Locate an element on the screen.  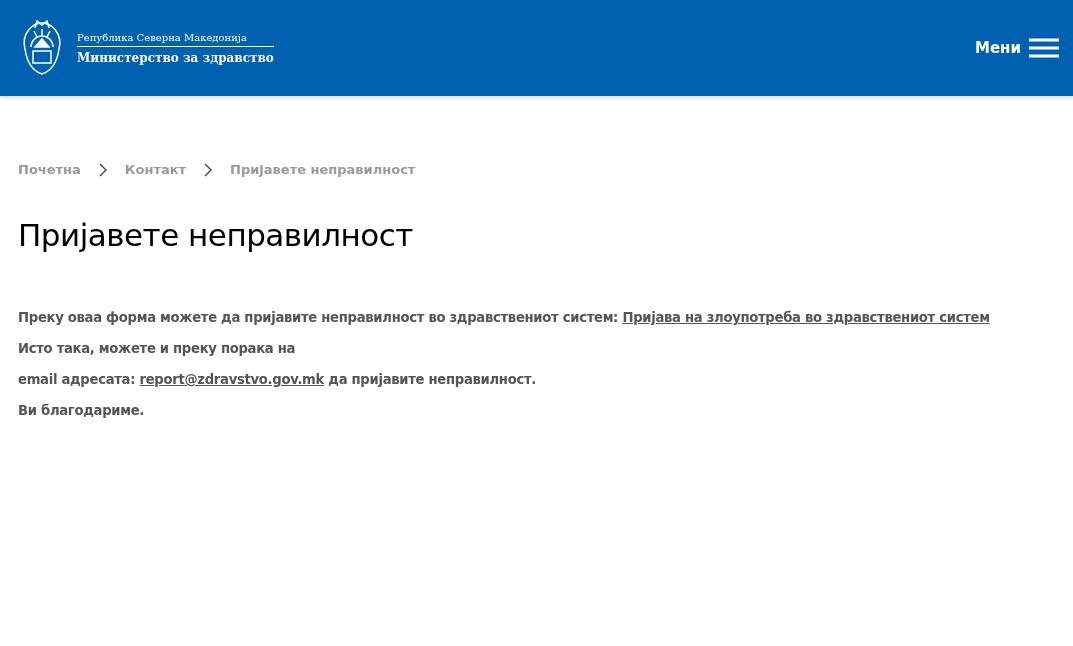
paragraph-text: Ви благодариме. is located at coordinates (82, 411).